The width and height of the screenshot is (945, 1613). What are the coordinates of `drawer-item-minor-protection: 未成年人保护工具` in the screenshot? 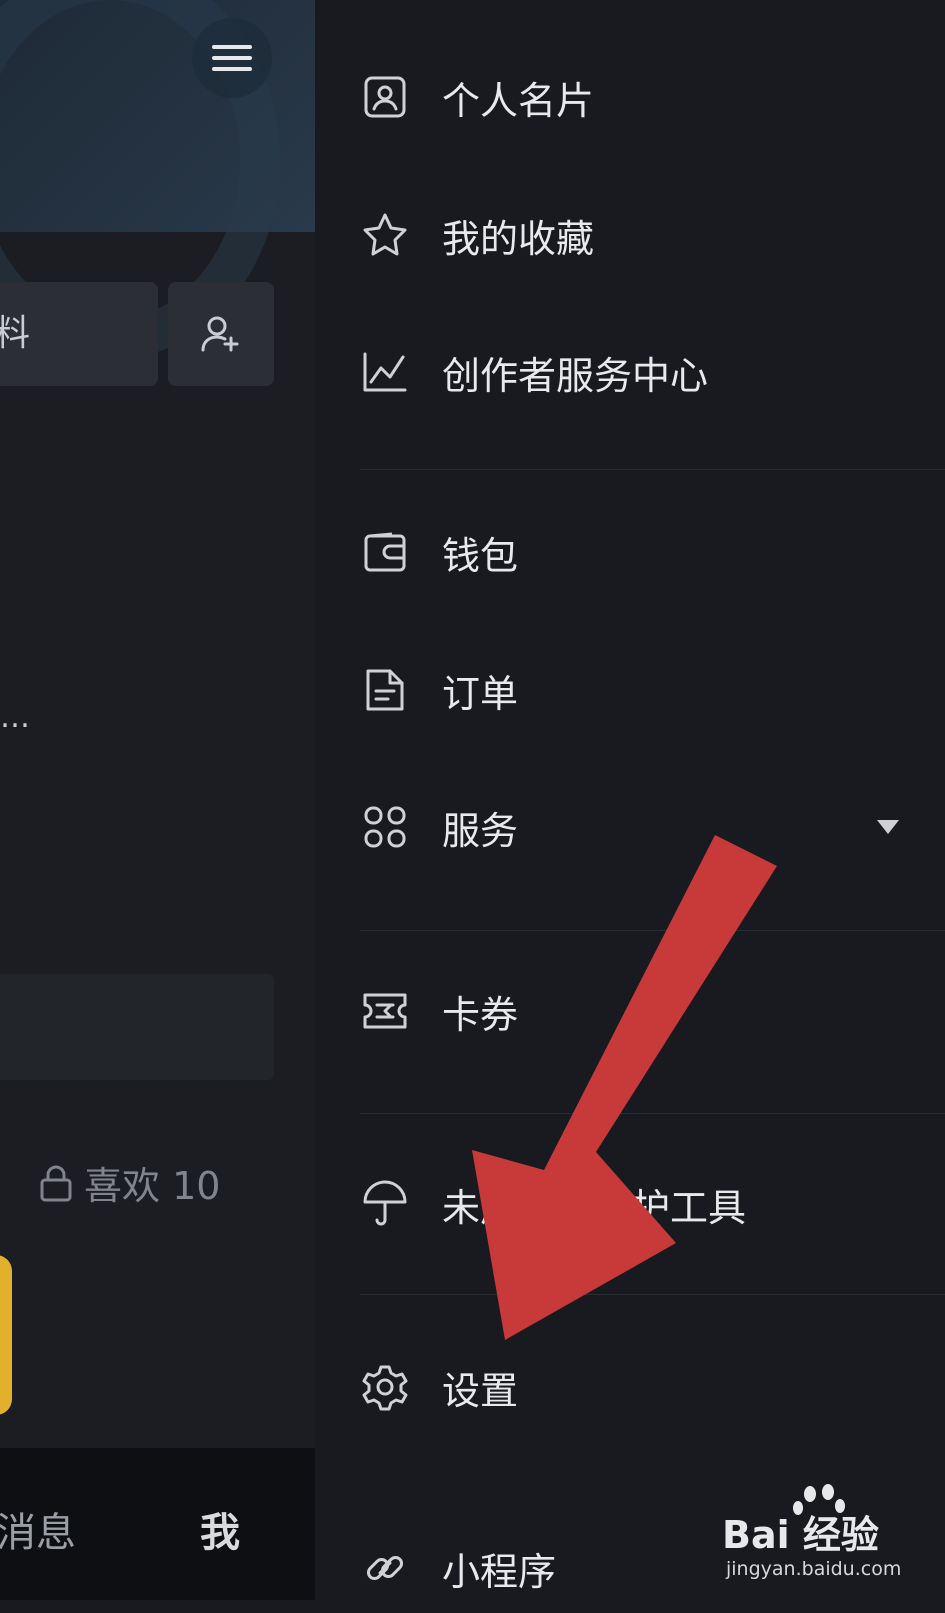 It's located at (630, 1204).